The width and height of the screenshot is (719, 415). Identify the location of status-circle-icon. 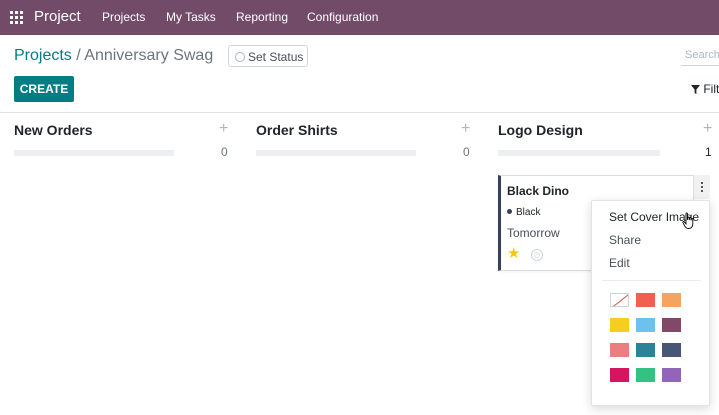
(240, 57).